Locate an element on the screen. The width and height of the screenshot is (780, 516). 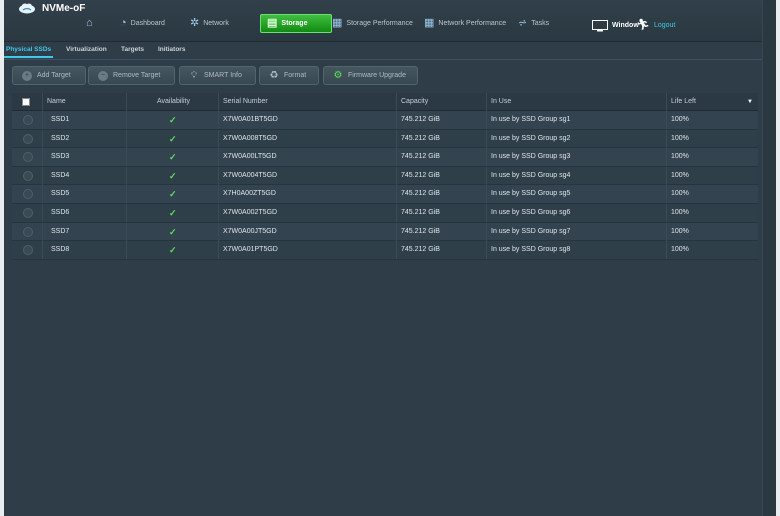
smart-info-button: 💡︎ SMART Info is located at coordinates (217, 75).